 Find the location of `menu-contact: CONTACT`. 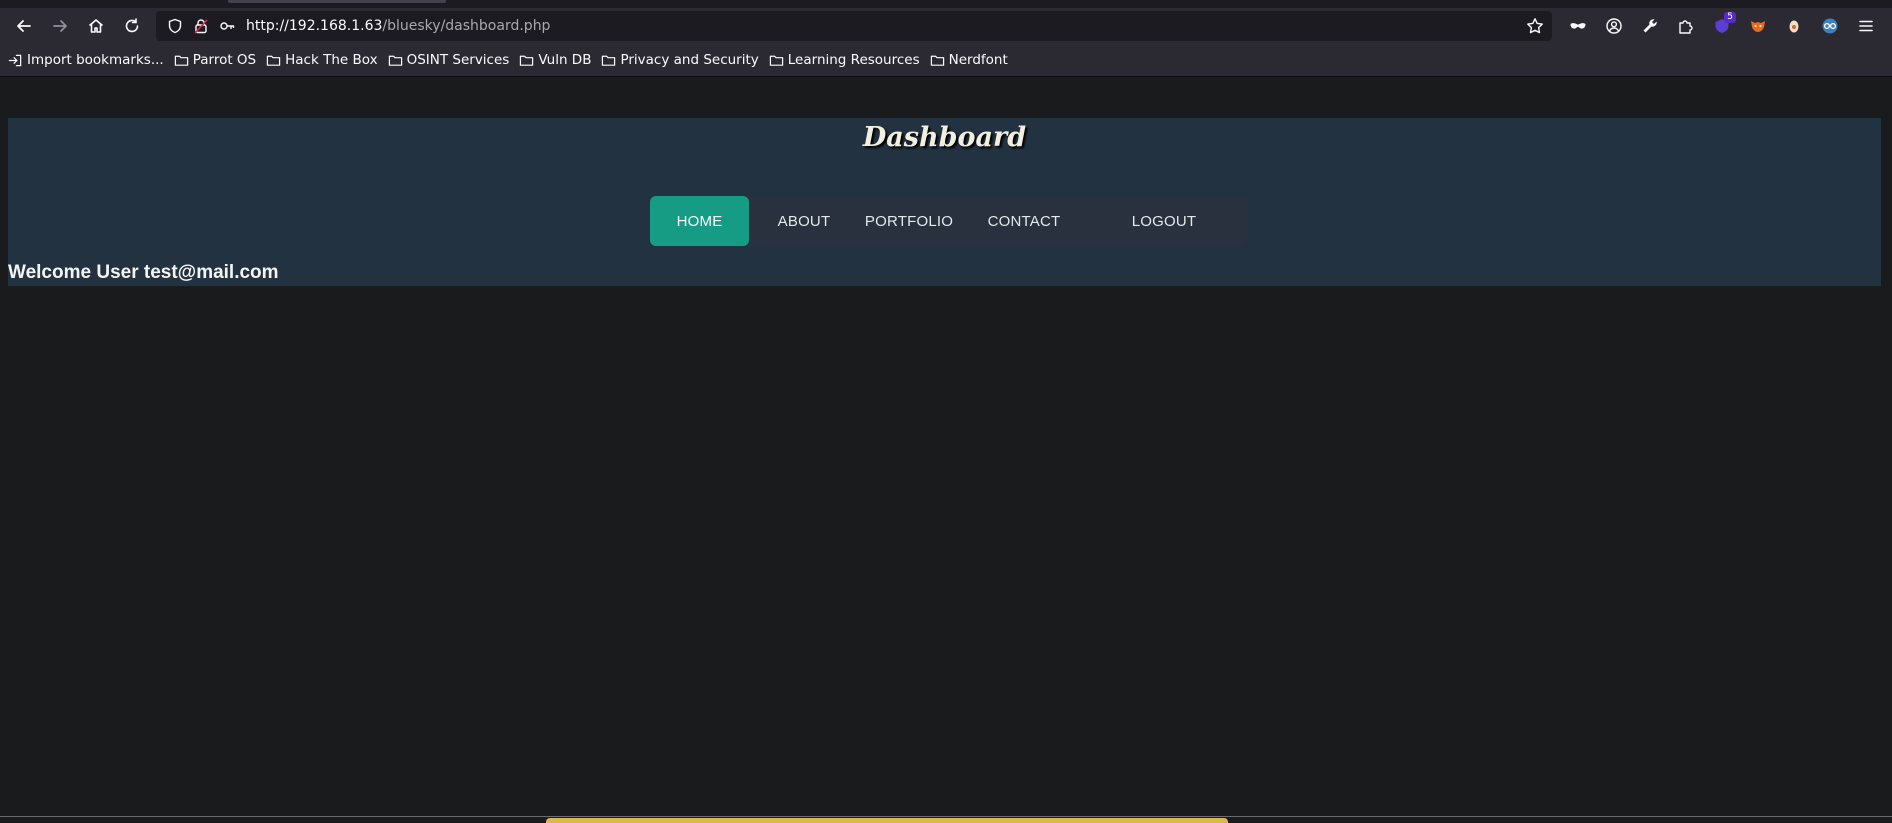

menu-contact: CONTACT is located at coordinates (1024, 221).